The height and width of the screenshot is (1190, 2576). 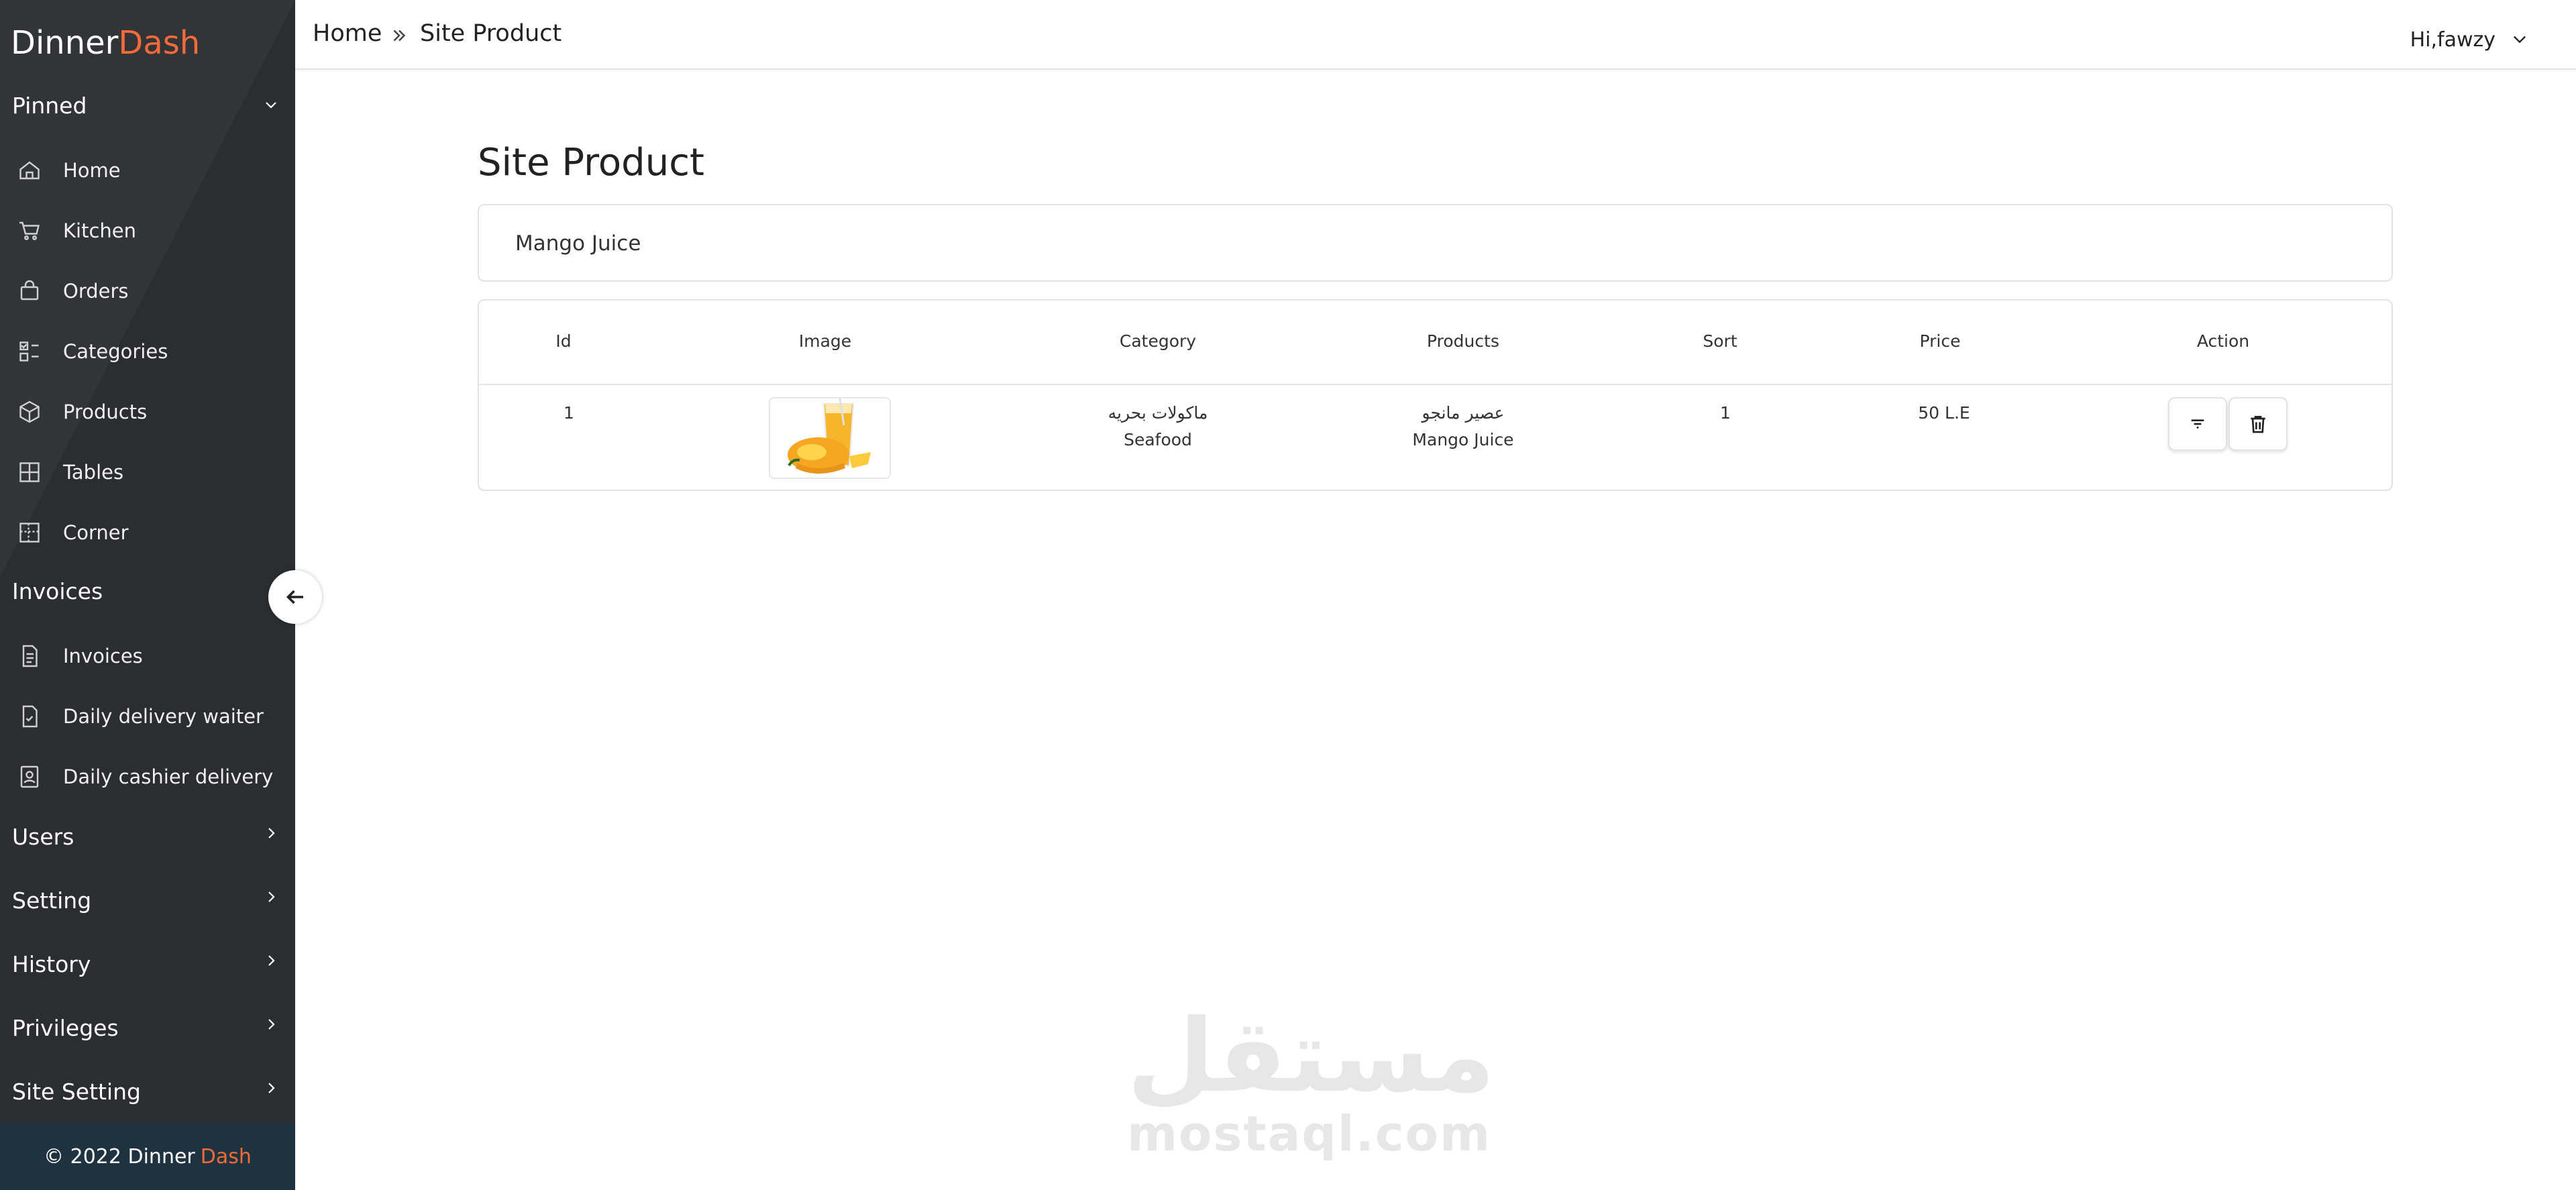 I want to click on sidebar-item-categories: Categories, so click(x=147, y=351).